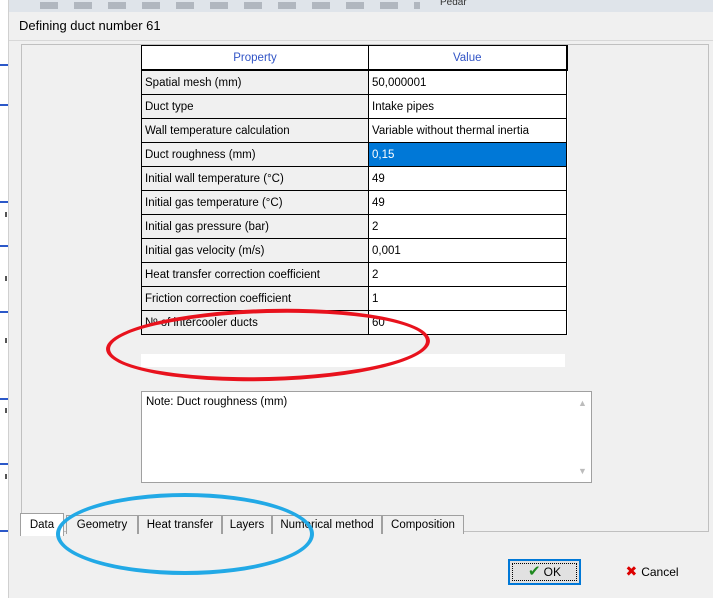  What do you see at coordinates (453, 4) in the screenshot?
I see `toolbar-text: Pedar` at bounding box center [453, 4].